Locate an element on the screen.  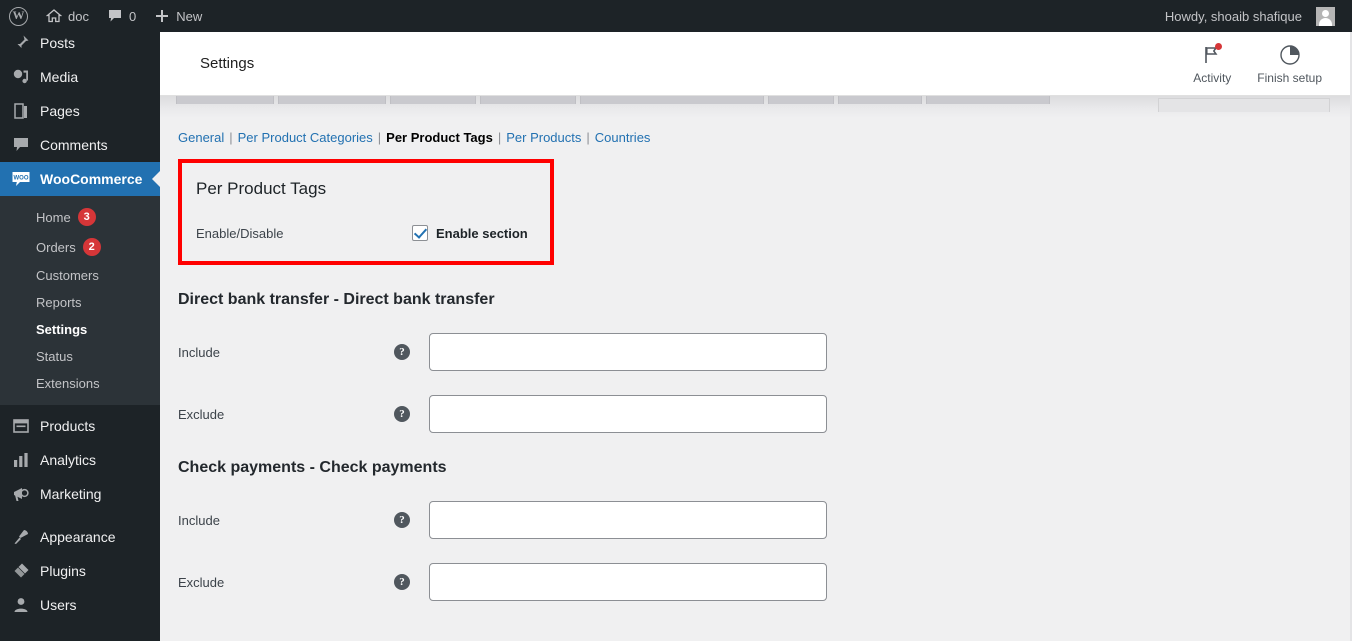
submenu-item-label: Home is located at coordinates (53, 217).